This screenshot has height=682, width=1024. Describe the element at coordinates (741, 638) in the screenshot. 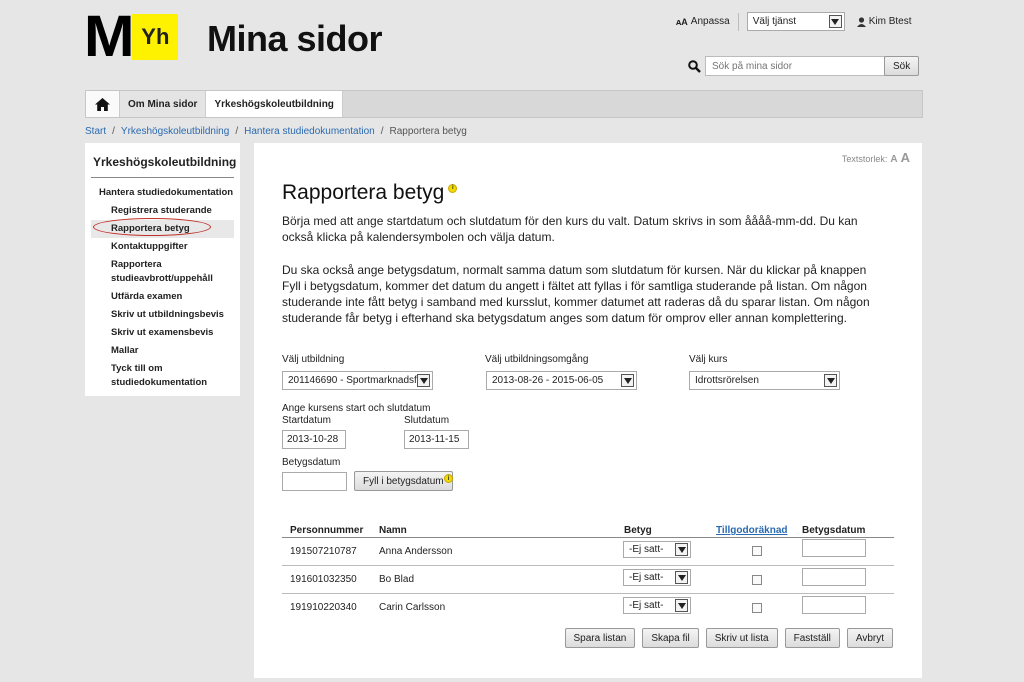

I see `print-list-button: Skriv ut lista` at that location.